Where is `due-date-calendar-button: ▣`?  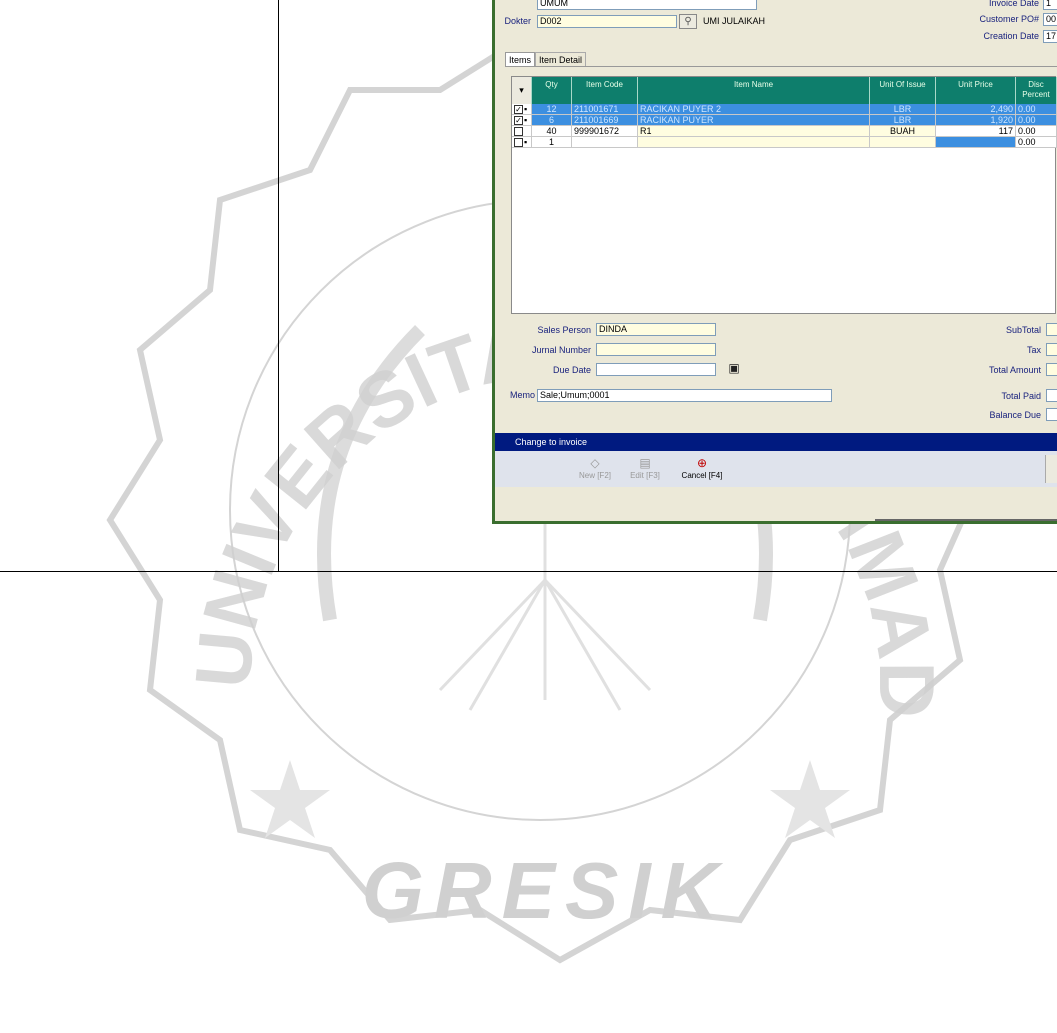 due-date-calendar-button: ▣ is located at coordinates (734, 369).